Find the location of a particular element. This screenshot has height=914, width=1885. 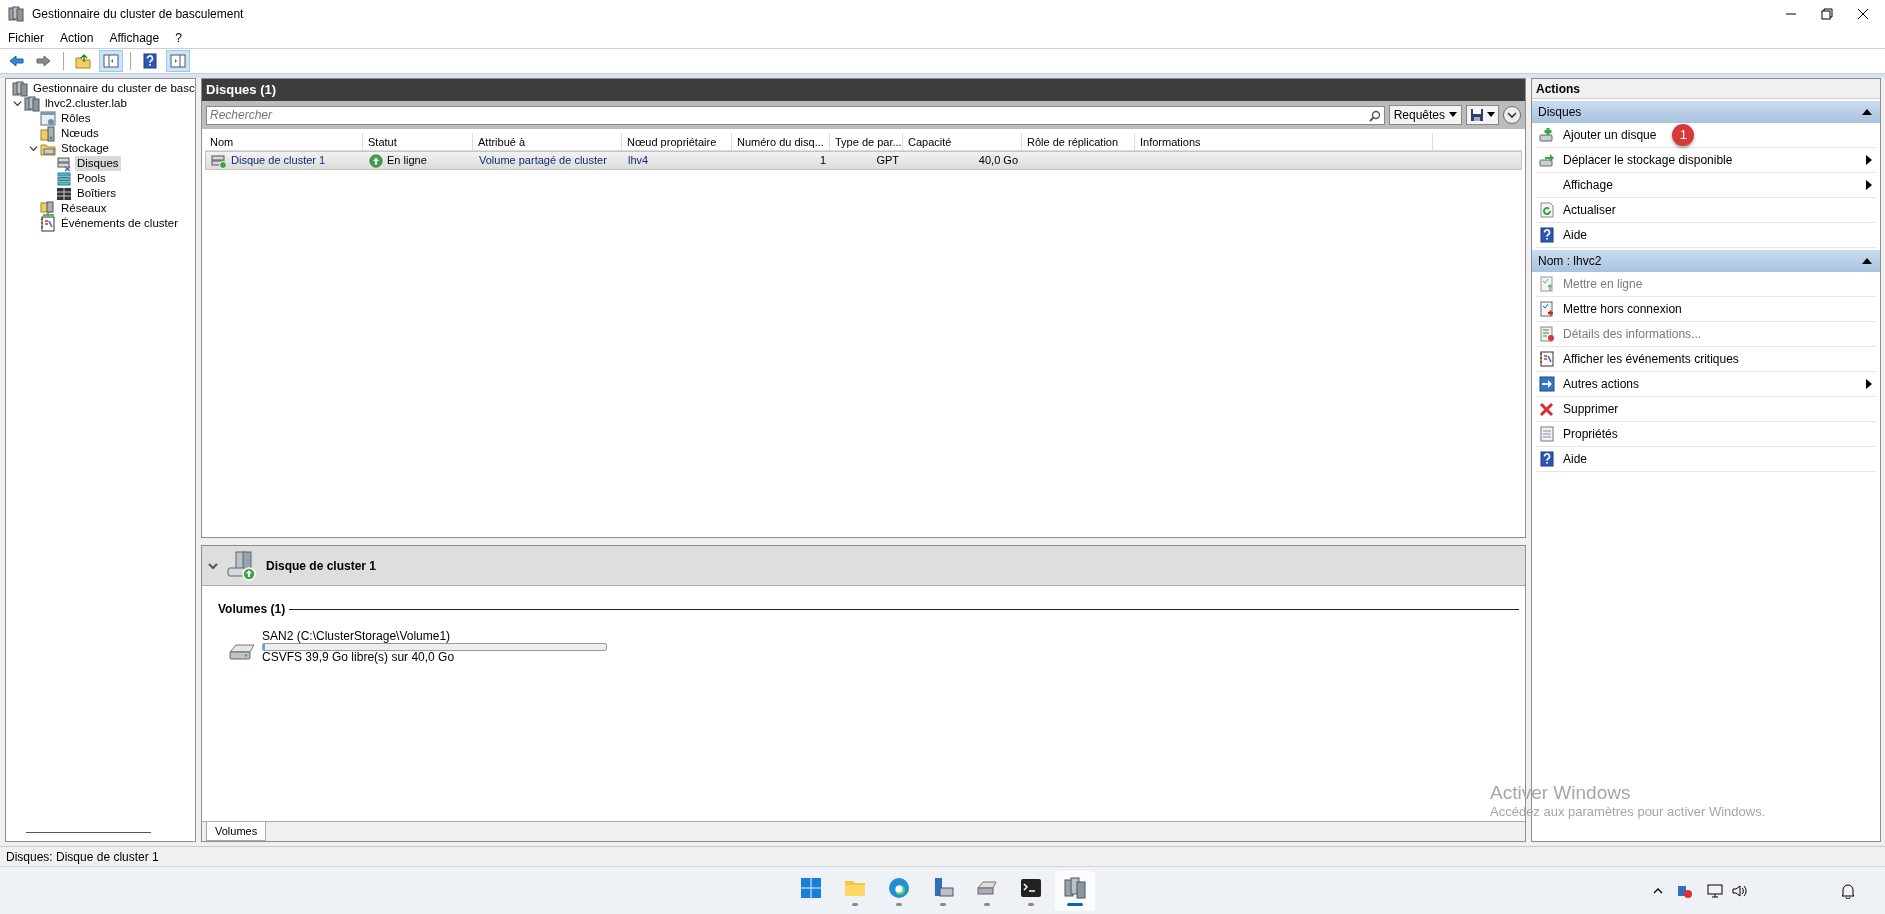

notepad-minus-icon is located at coordinates (1547, 309).